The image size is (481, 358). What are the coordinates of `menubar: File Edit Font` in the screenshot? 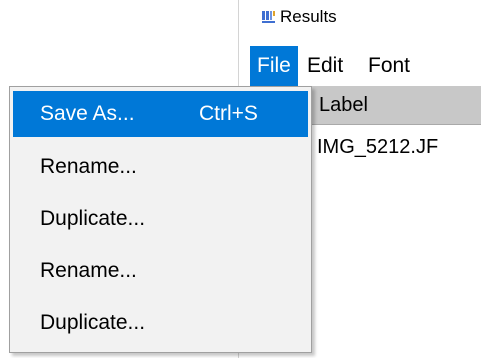 It's located at (360, 66).